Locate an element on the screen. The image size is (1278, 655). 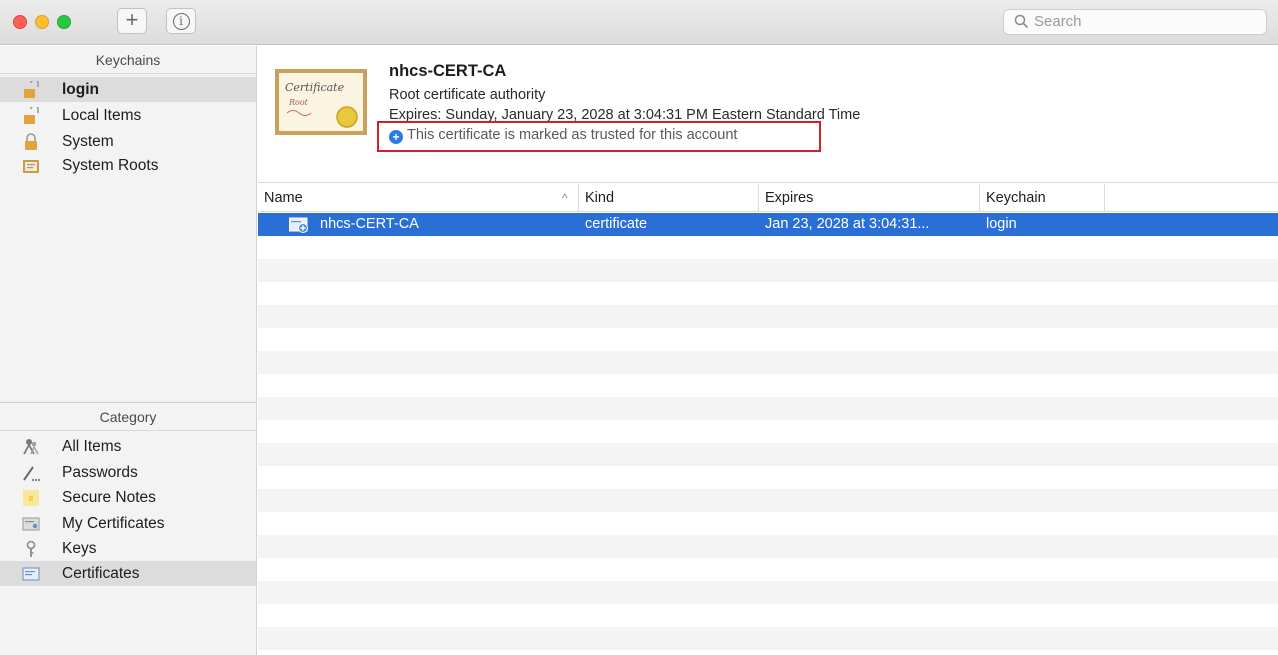
sidebar-item-system-roots: System Roots is located at coordinates (128, 165).